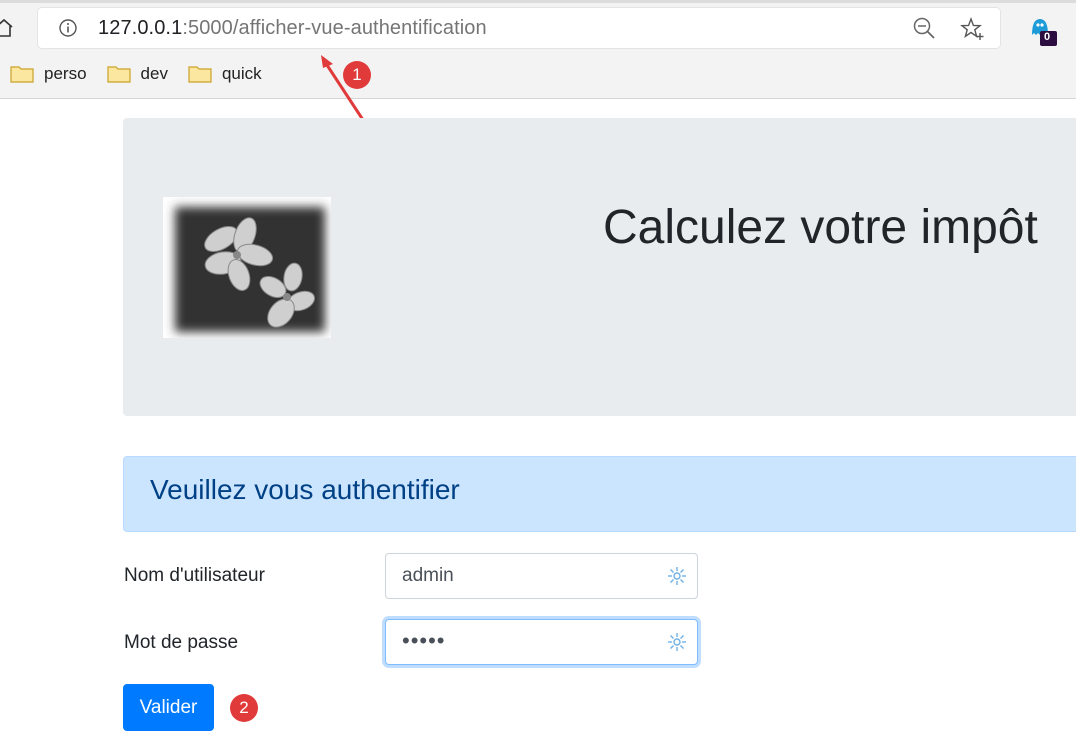 The width and height of the screenshot is (1076, 753). What do you see at coordinates (357, 75) in the screenshot?
I see `annotation-callout-1: 1` at bounding box center [357, 75].